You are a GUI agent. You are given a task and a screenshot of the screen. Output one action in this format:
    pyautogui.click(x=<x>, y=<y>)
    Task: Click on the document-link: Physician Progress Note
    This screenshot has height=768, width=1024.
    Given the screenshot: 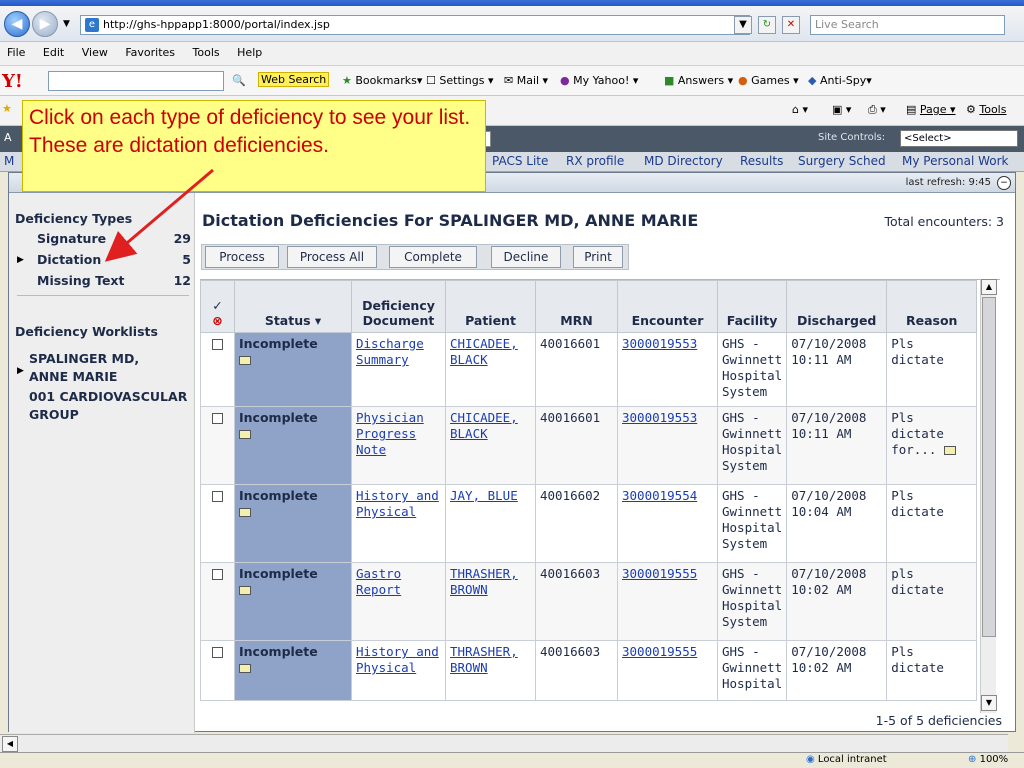 What is the action you would take?
    pyautogui.click(x=390, y=433)
    